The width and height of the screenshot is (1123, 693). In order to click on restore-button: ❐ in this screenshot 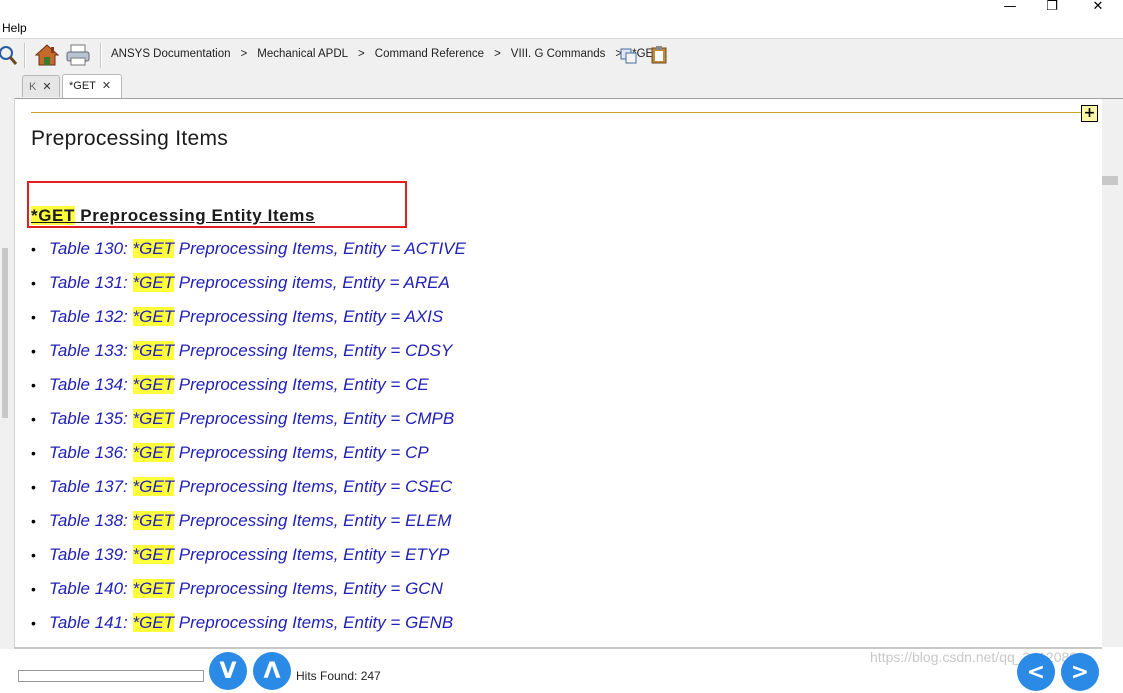, I will do `click(1052, 7)`.